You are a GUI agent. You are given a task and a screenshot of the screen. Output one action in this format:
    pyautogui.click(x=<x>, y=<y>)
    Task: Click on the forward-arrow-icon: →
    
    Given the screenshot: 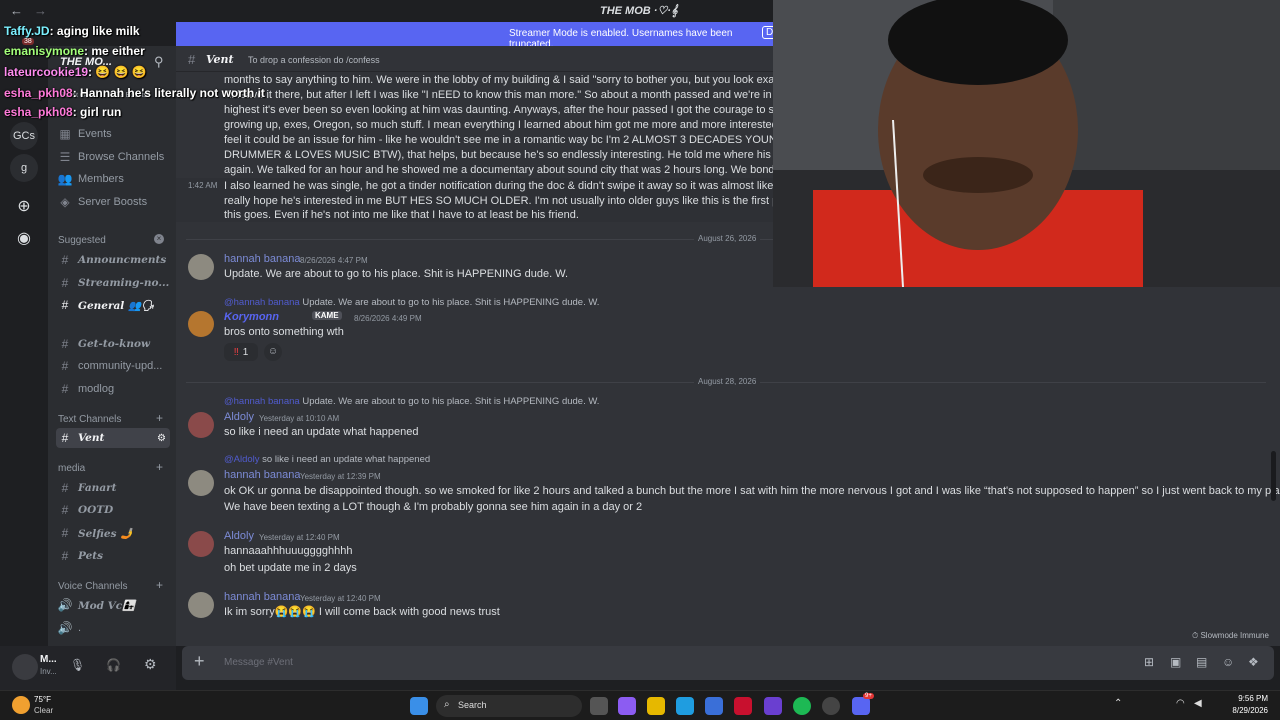 What is the action you would take?
    pyautogui.click(x=40, y=10)
    